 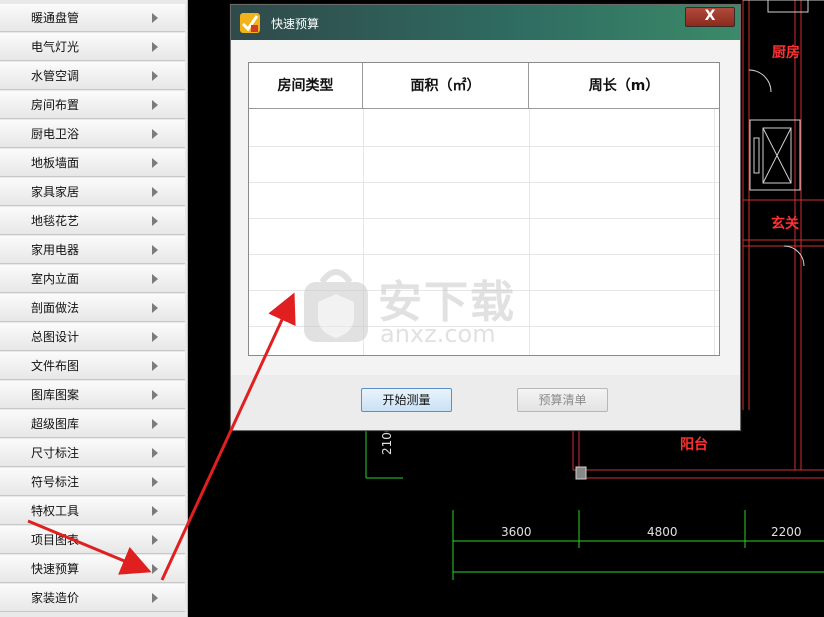 I want to click on arrow-to-dialog, so click(x=228, y=436).